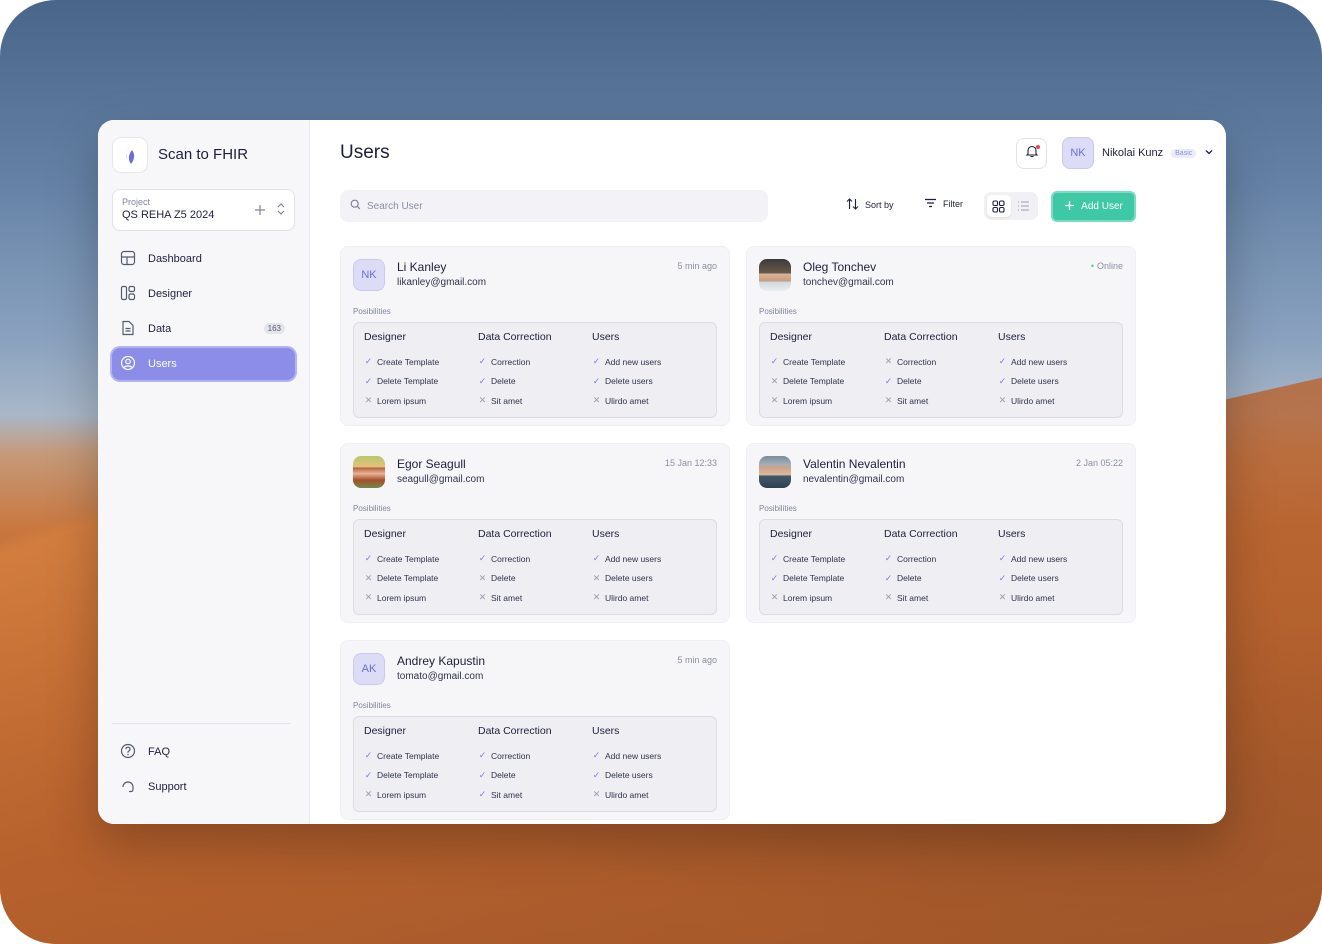 Image resolution: width=1322 pixels, height=944 pixels. What do you see at coordinates (369, 275) in the screenshot?
I see `user-initials-avatar: NK` at bounding box center [369, 275].